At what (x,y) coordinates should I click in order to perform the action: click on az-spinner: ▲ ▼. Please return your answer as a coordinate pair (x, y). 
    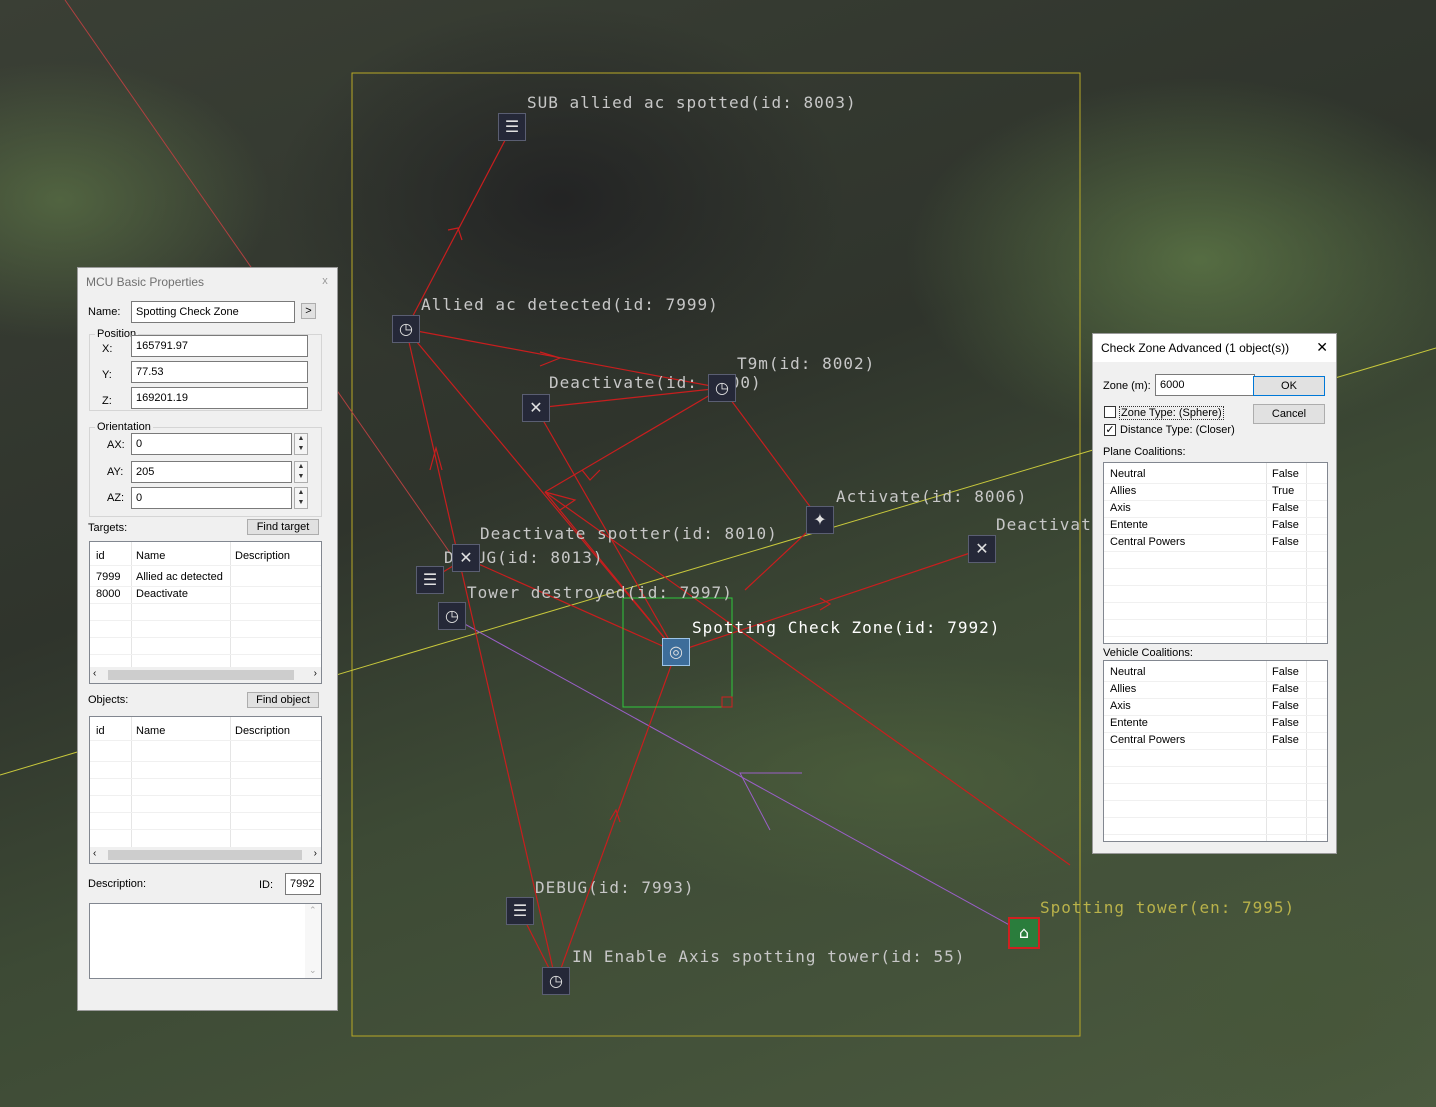
    Looking at the image, I should click on (301, 498).